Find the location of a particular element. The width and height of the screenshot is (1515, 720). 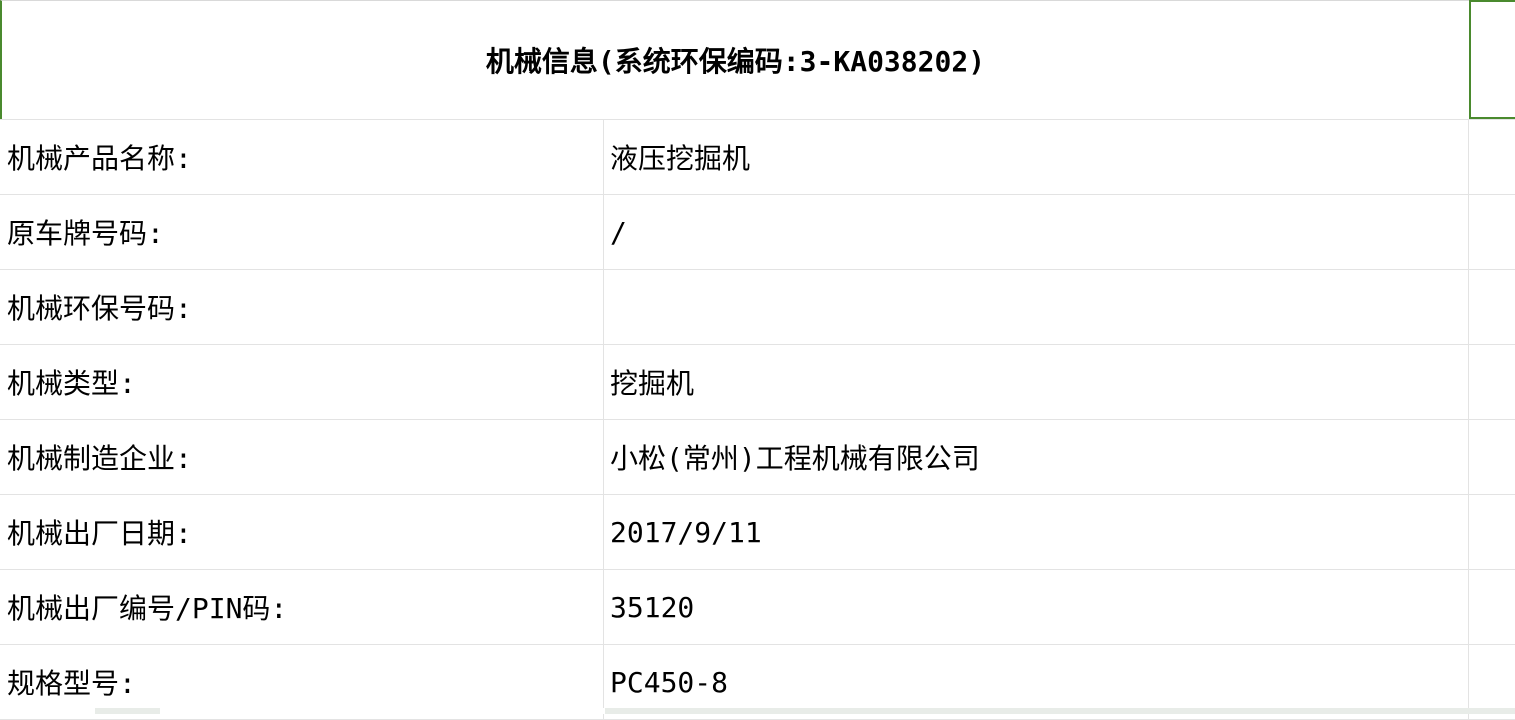

value-cell is located at coordinates (1036, 307).